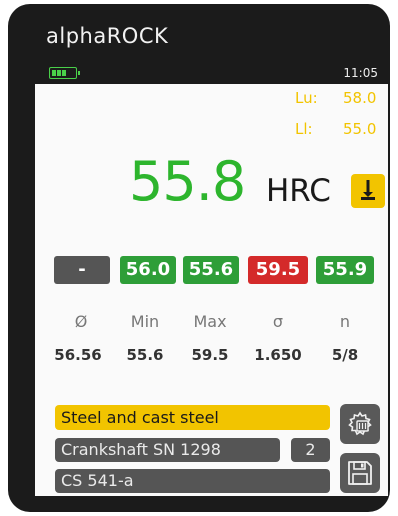  What do you see at coordinates (360, 129) in the screenshot?
I see `lower-limit-value: 55.0` at bounding box center [360, 129].